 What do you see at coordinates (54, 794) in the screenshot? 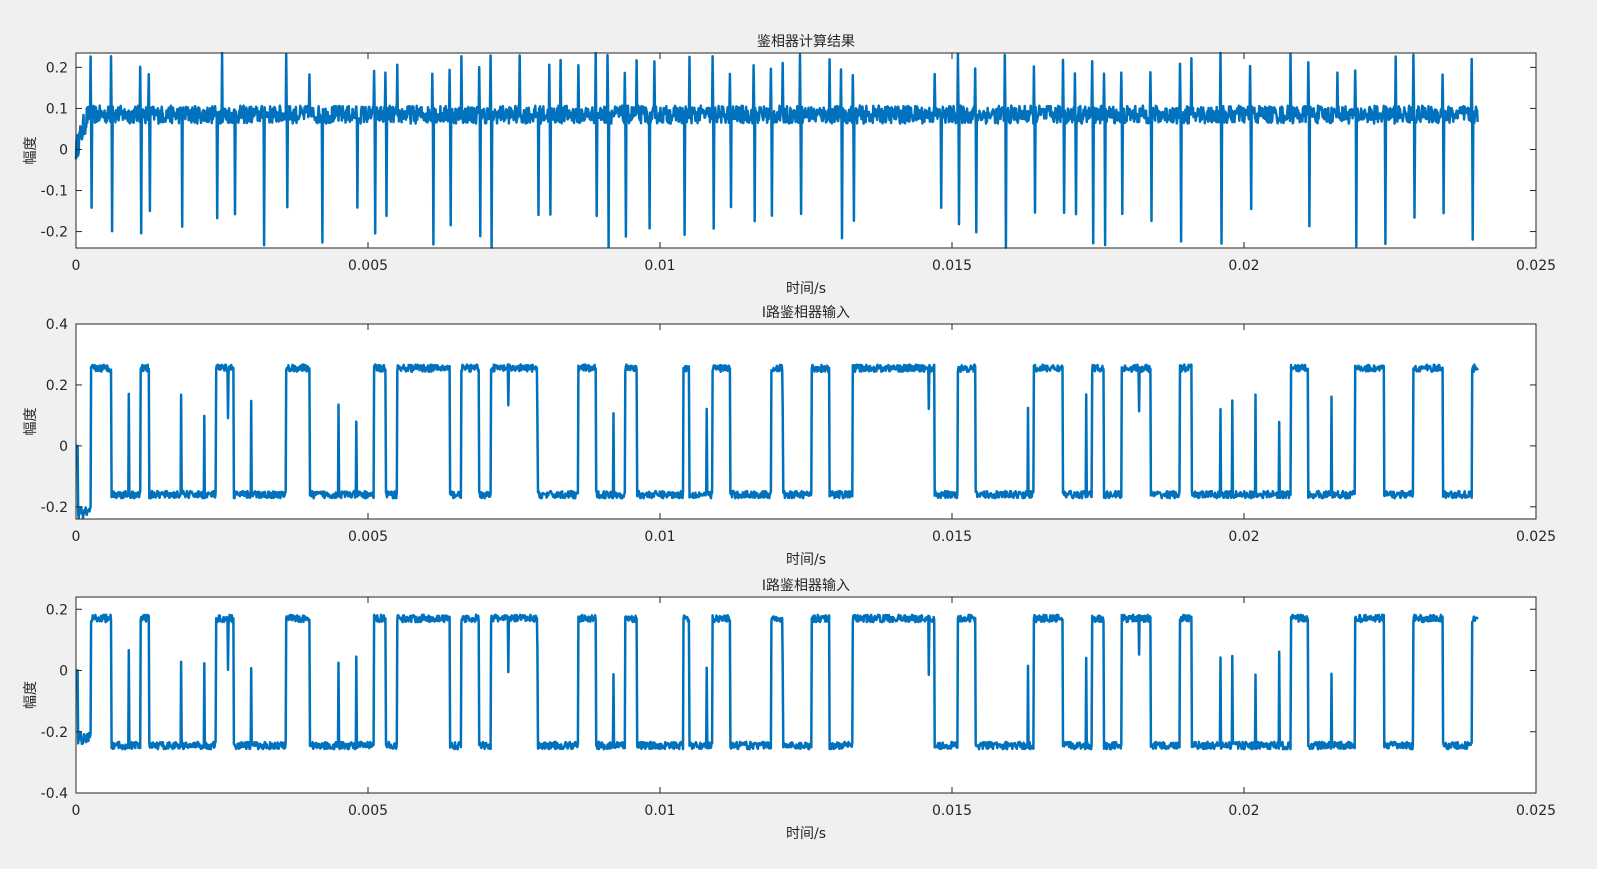
I see `y-tick-label: -0.4` at bounding box center [54, 794].